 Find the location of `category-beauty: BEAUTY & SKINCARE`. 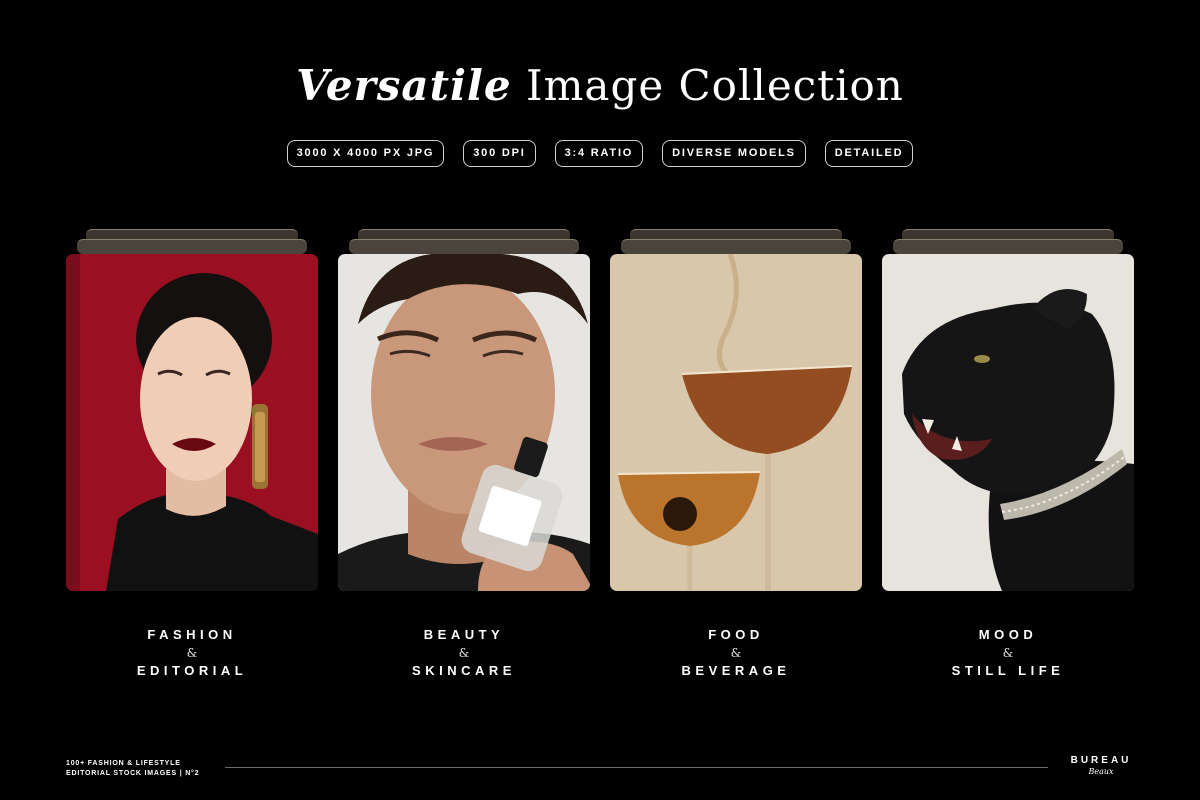

category-beauty: BEAUTY & SKINCARE is located at coordinates (464, 653).